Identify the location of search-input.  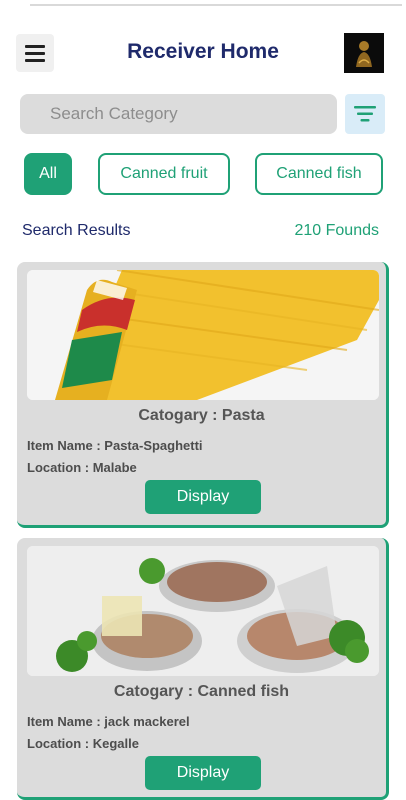
(178, 114).